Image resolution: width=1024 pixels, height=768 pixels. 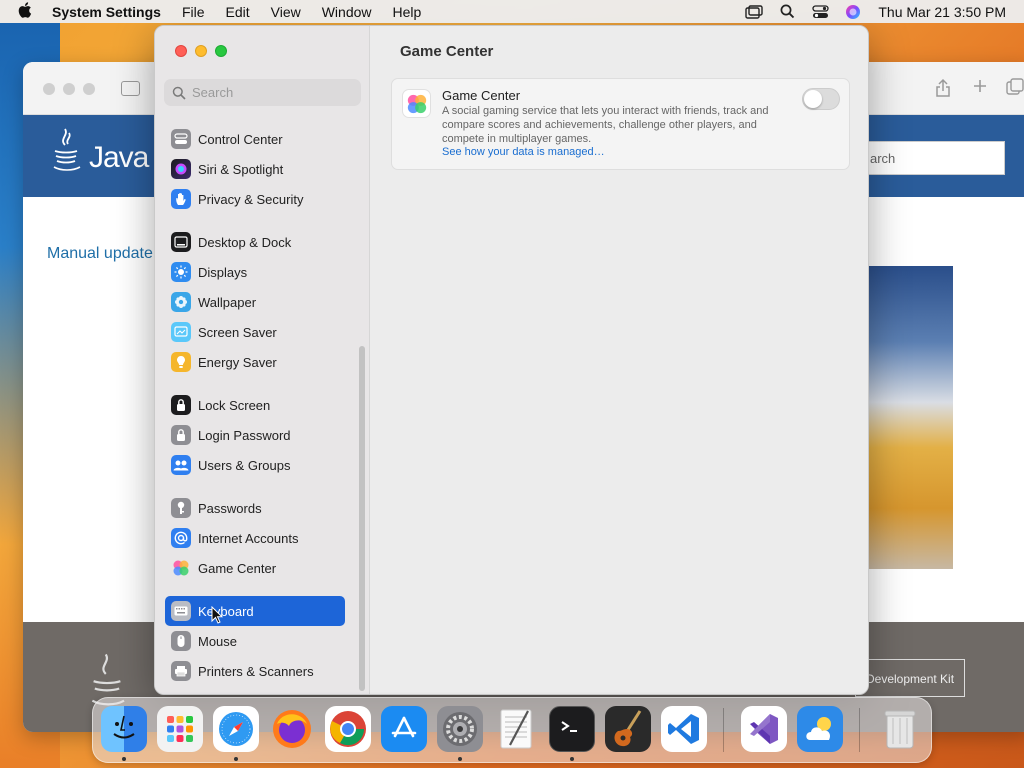 What do you see at coordinates (347, 12) in the screenshot?
I see `menu-window: Window` at bounding box center [347, 12].